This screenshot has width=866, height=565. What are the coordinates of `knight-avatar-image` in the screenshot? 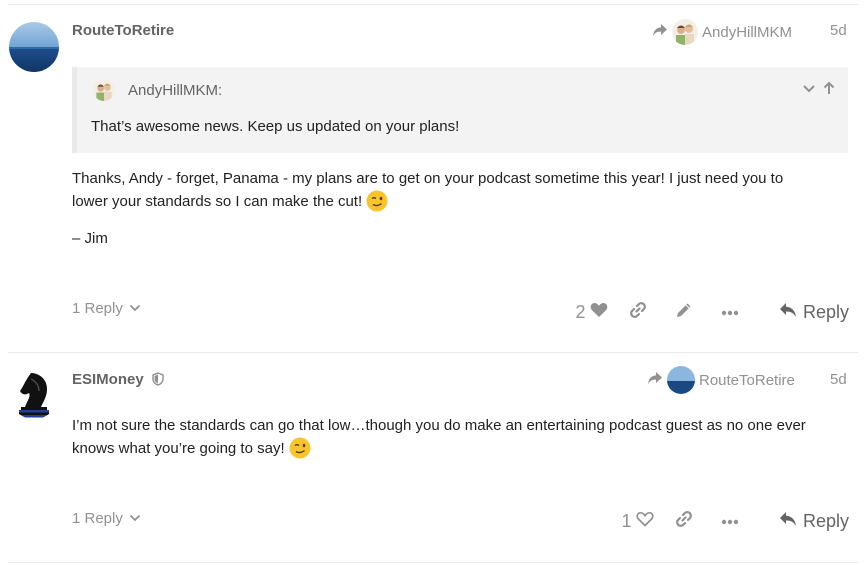 It's located at (34, 394).